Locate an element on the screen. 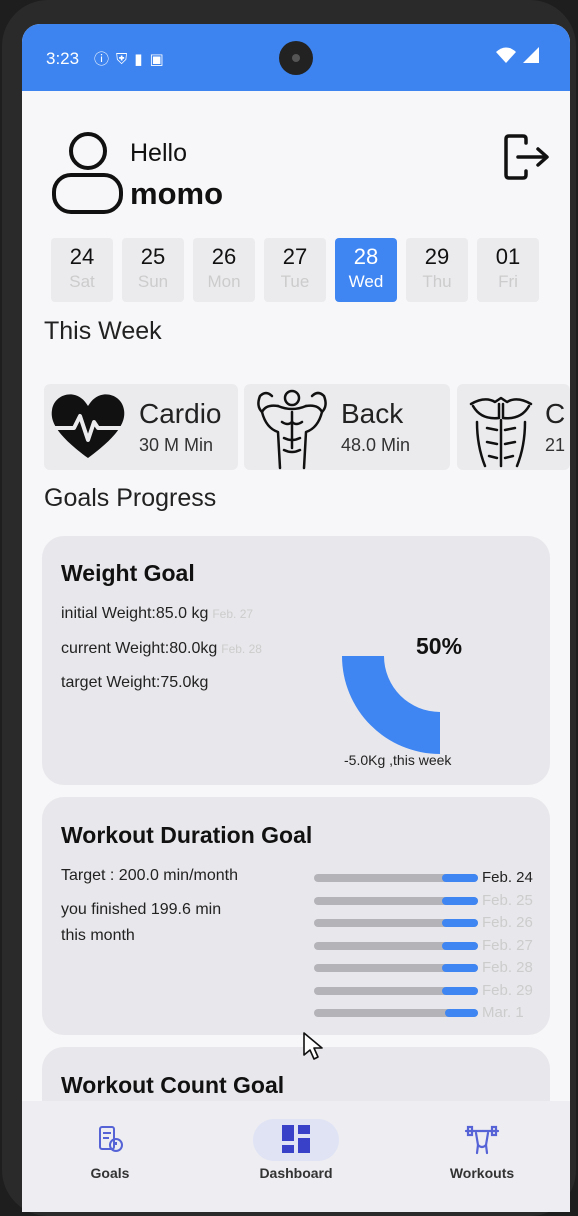 The width and height of the screenshot is (578, 1216). info-icon: ⓘ is located at coordinates (105, 59).